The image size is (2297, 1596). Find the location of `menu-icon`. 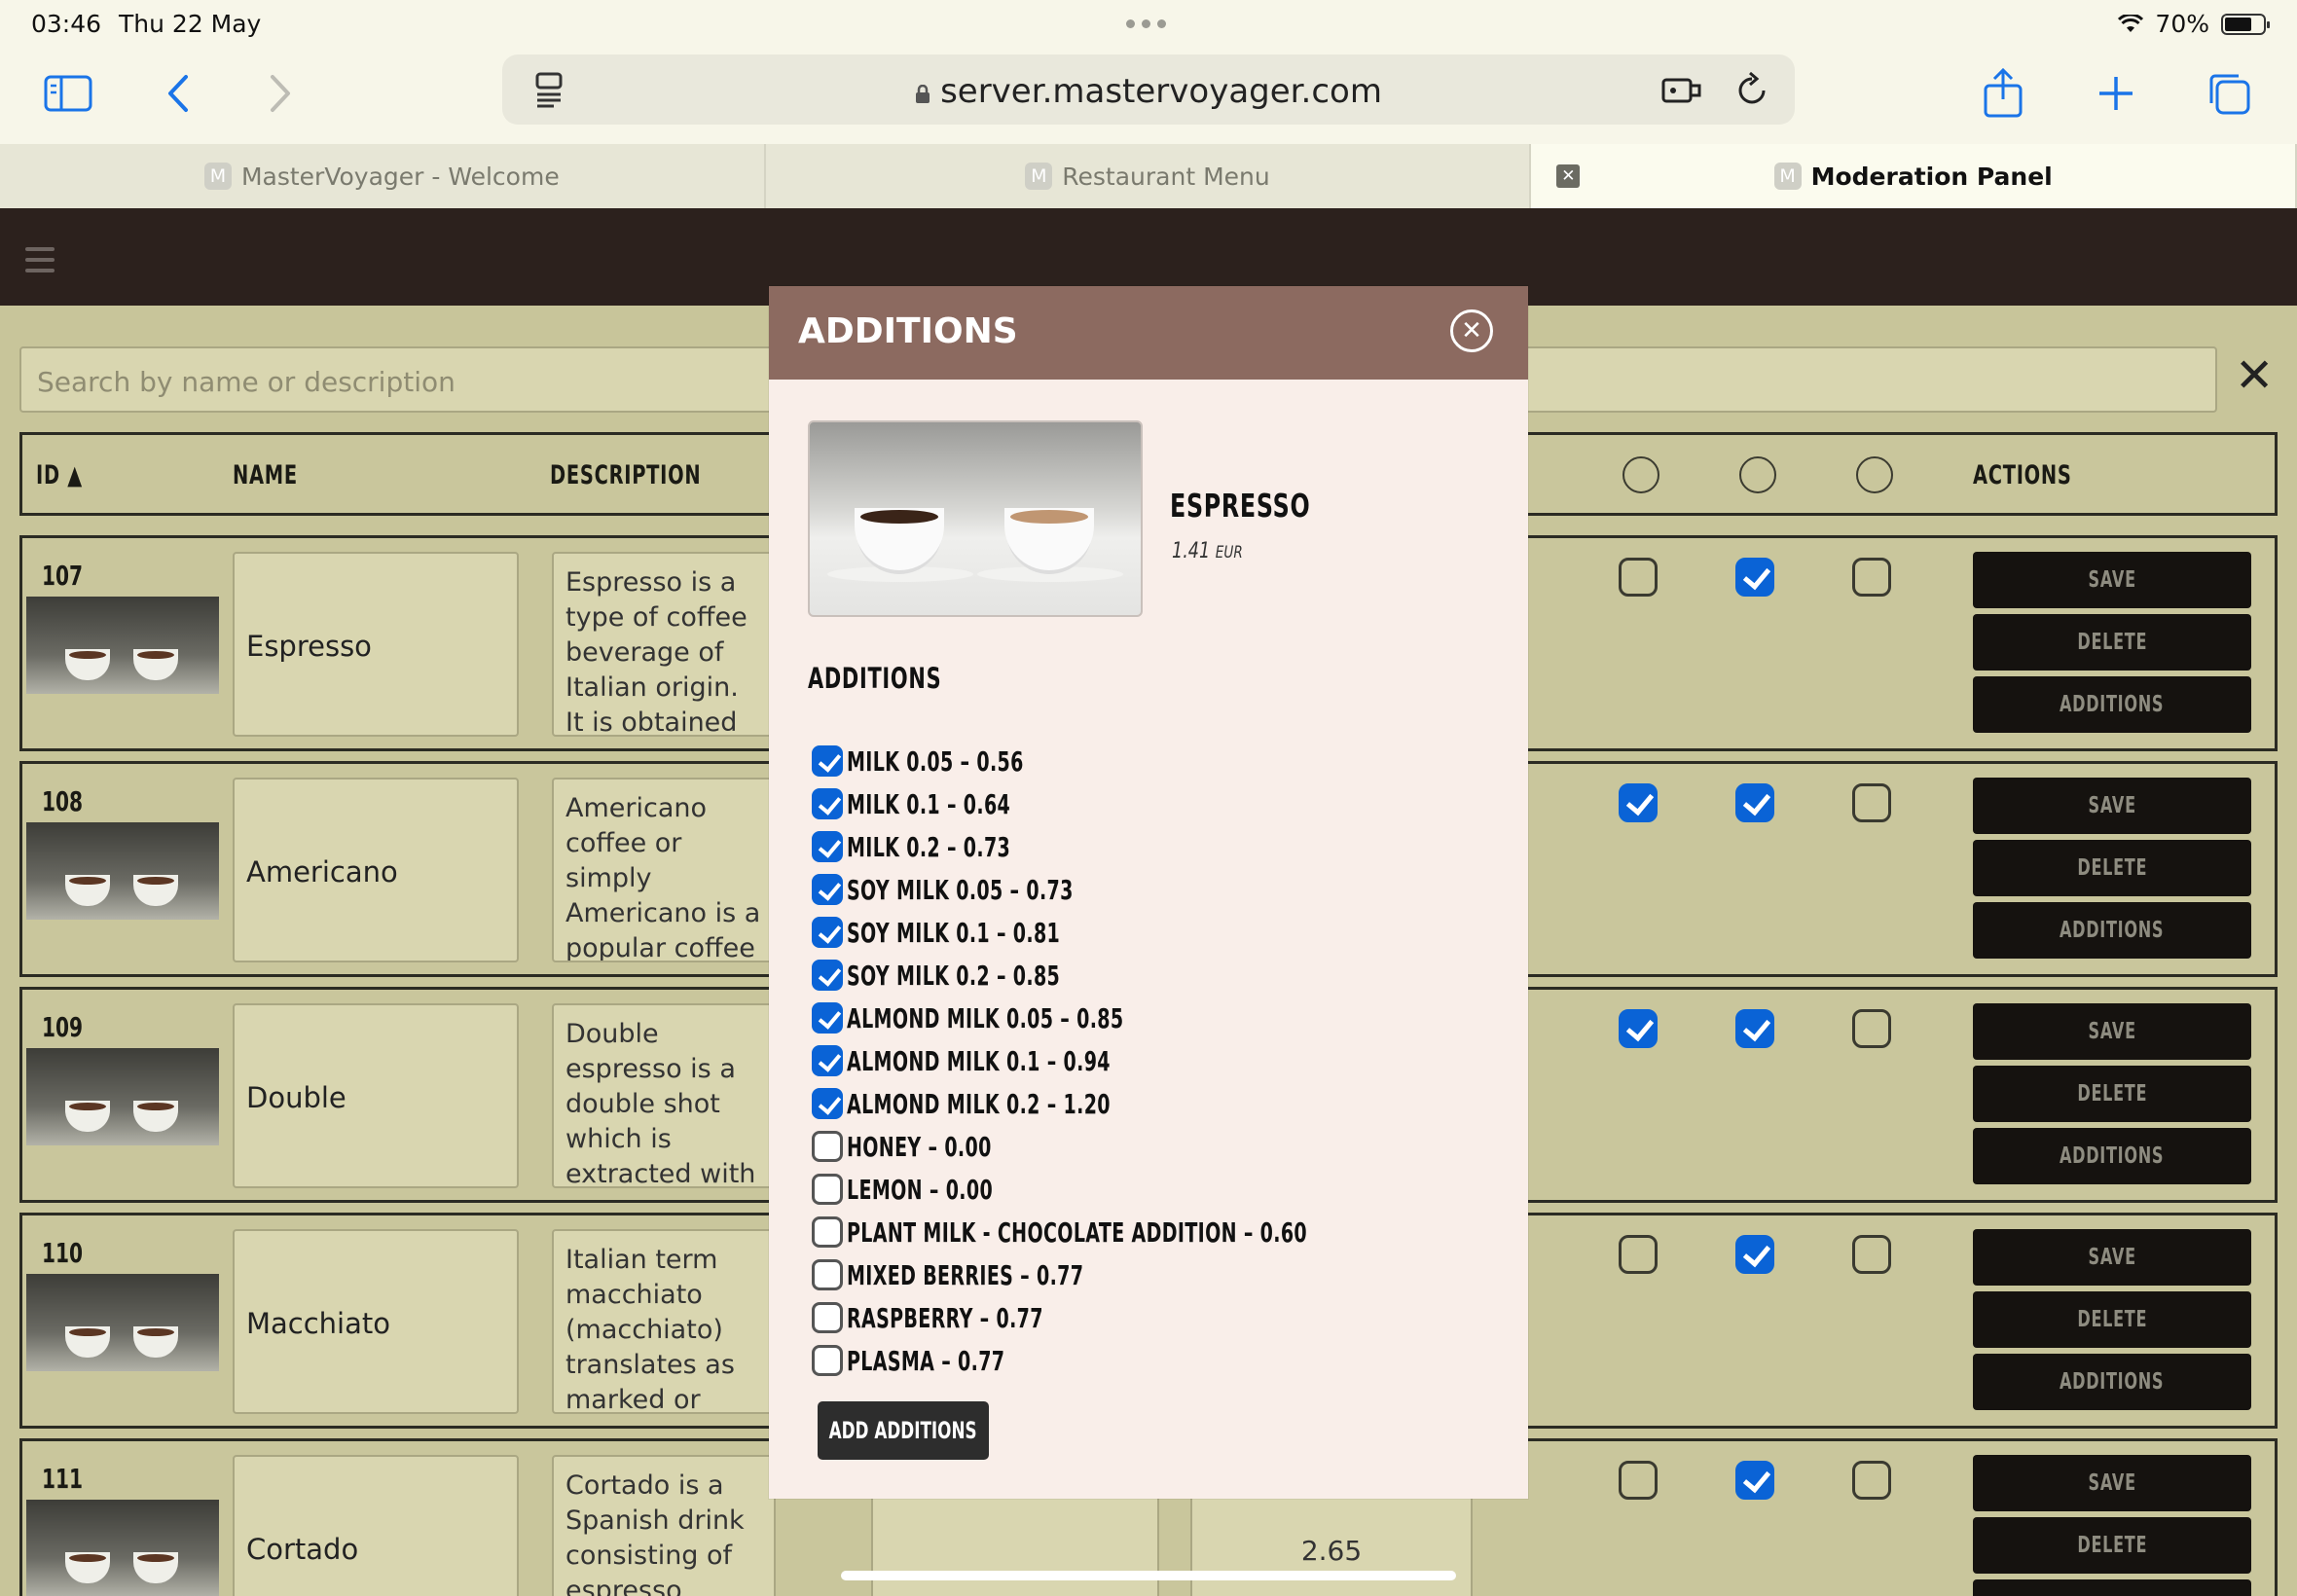

menu-icon is located at coordinates (40, 263).